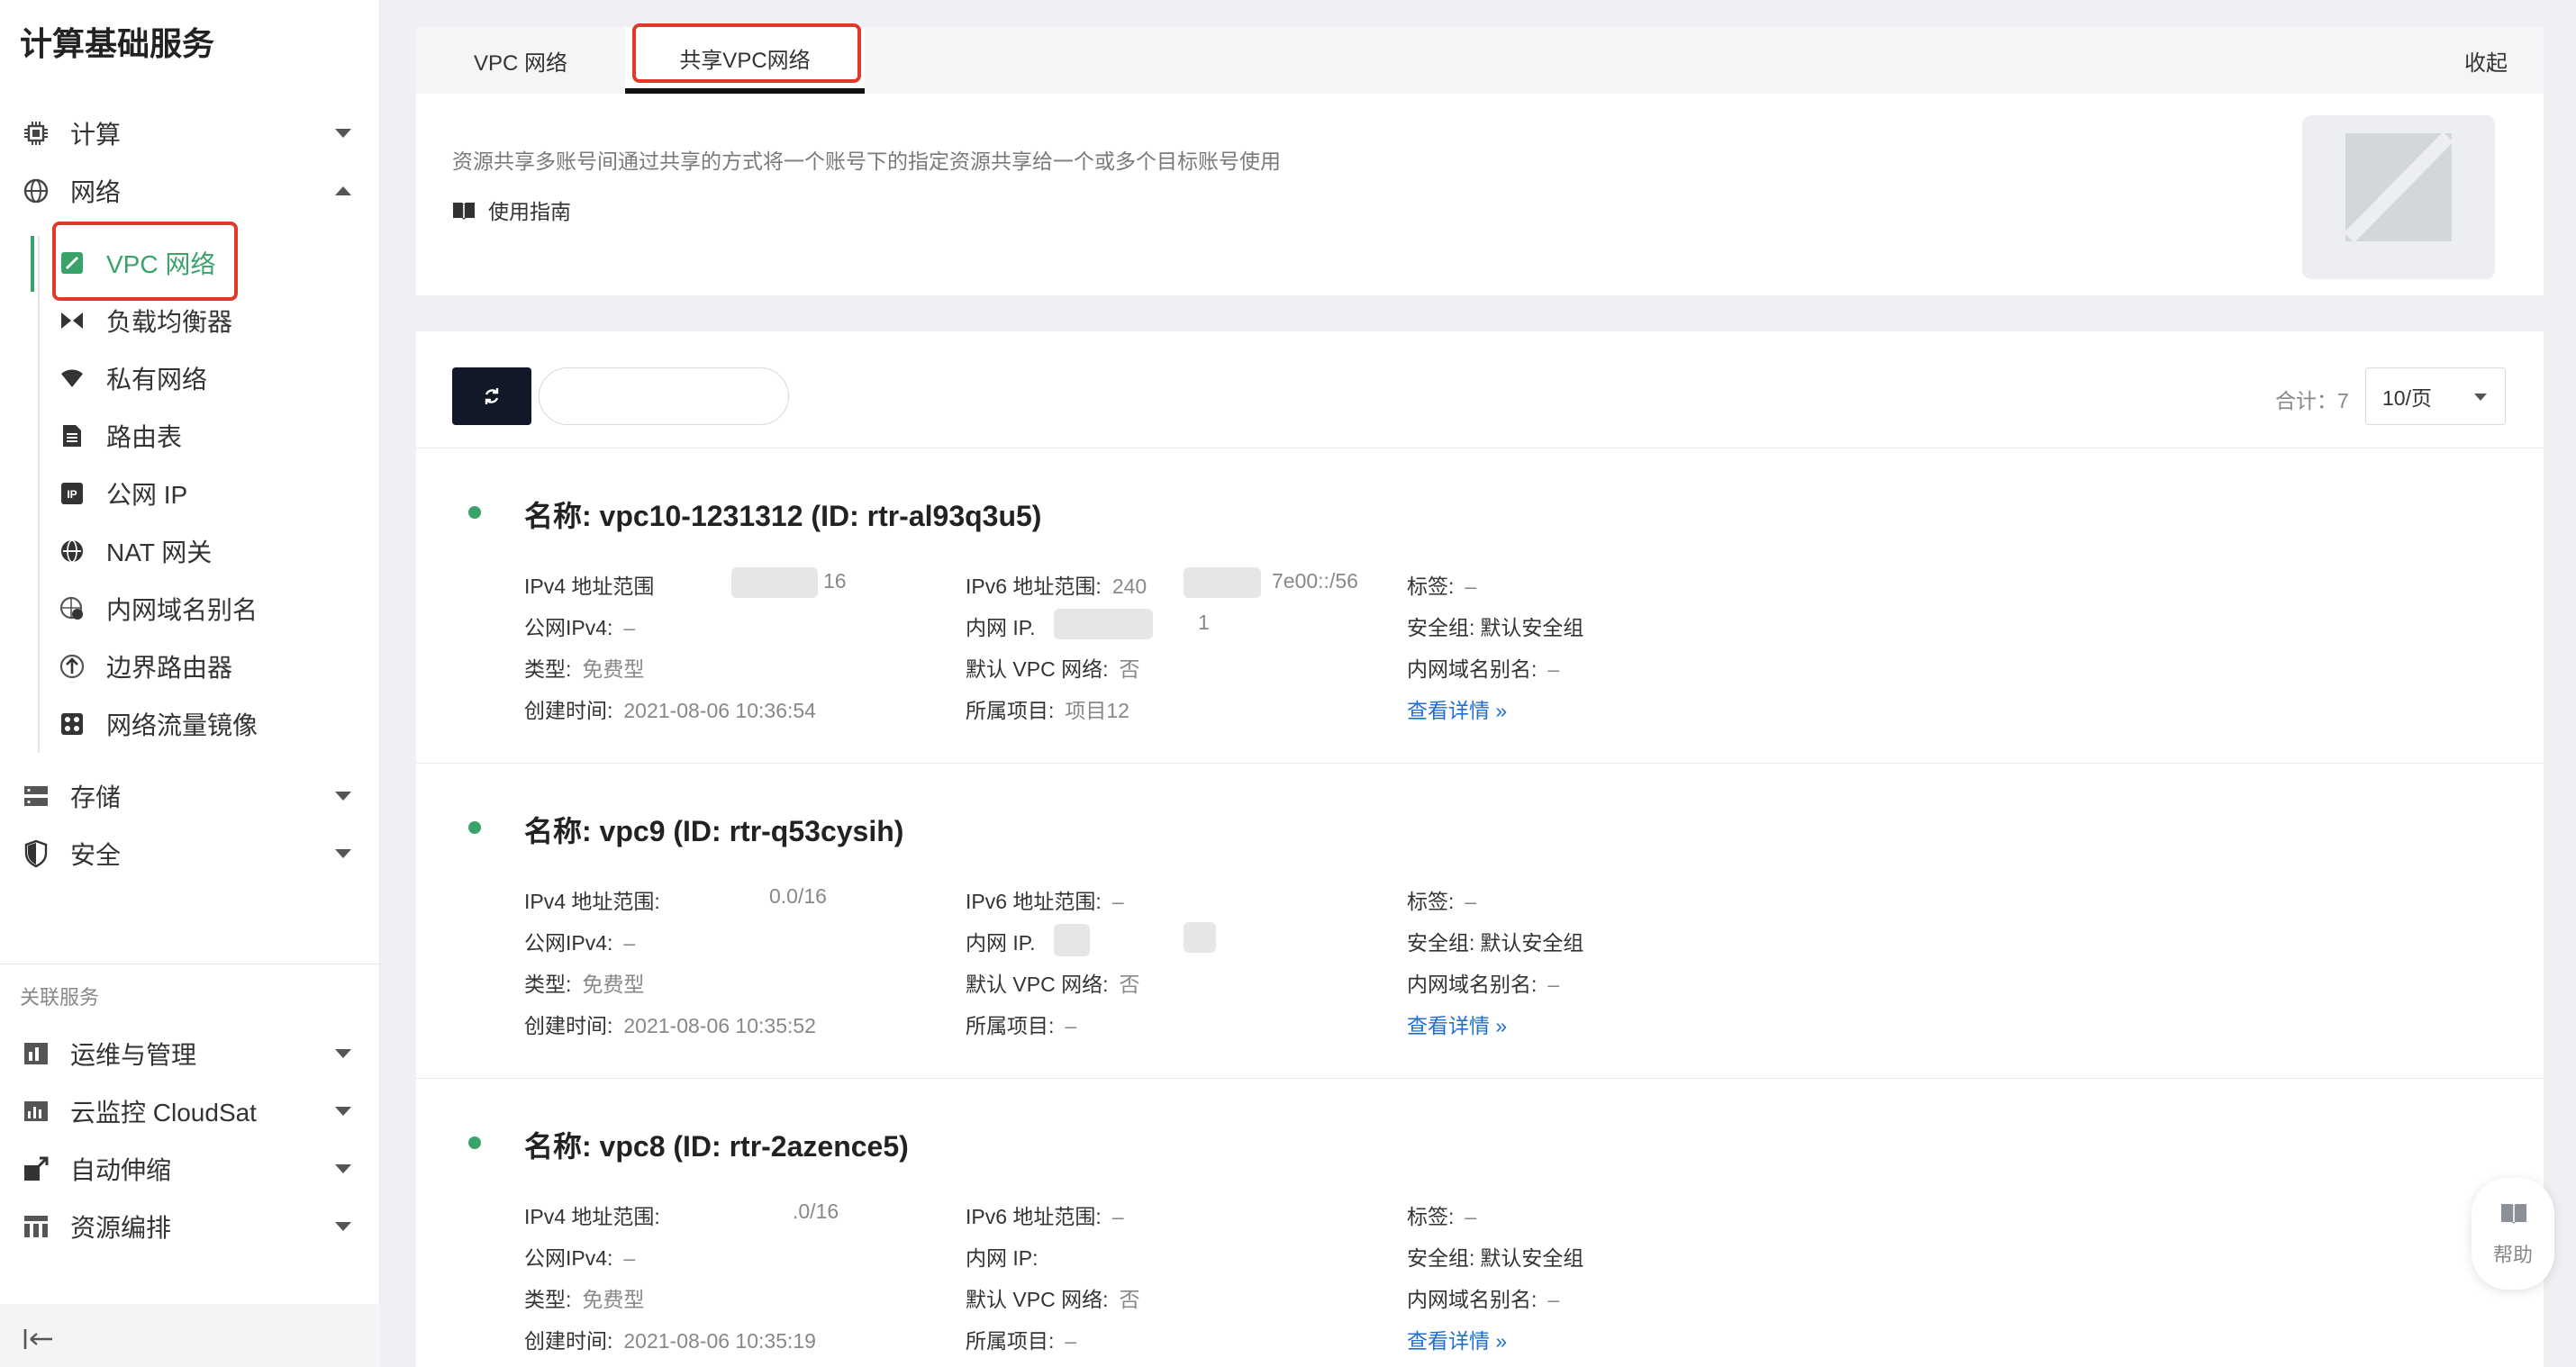  I want to click on sidebar-group-label: 存储, so click(96, 797).